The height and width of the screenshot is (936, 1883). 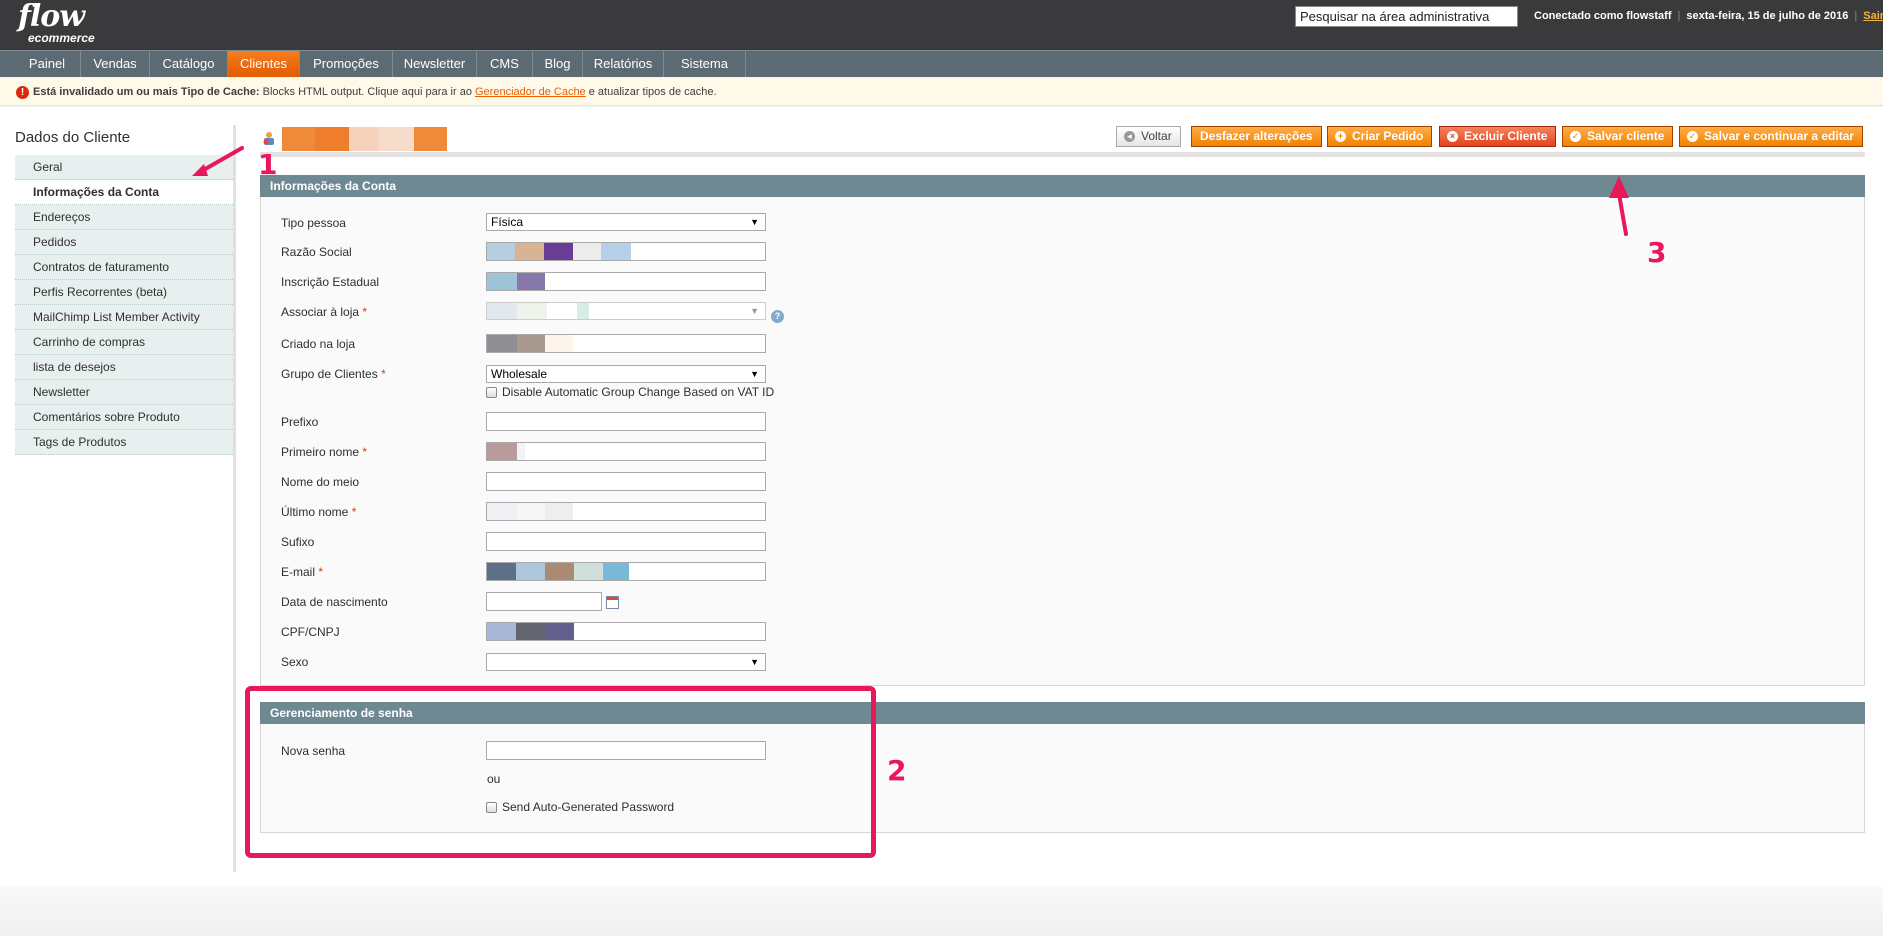 What do you see at coordinates (705, 64) in the screenshot?
I see `nav-sistema: Sistema` at bounding box center [705, 64].